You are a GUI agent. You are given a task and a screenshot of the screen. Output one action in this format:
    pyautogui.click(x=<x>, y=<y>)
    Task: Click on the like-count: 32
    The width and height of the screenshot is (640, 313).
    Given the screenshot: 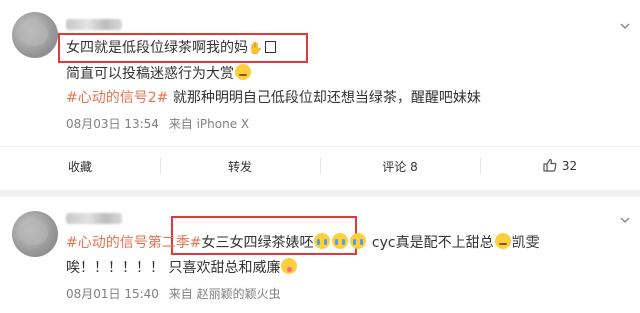 What is the action you would take?
    pyautogui.click(x=569, y=166)
    